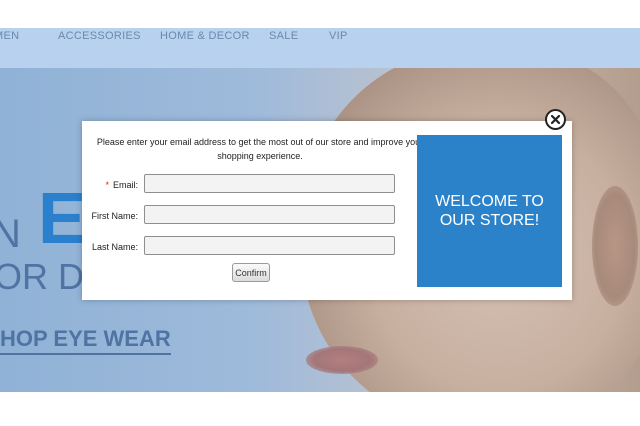 This screenshot has width=640, height=426. What do you see at coordinates (342, 360) in the screenshot?
I see `hero-model-lips` at bounding box center [342, 360].